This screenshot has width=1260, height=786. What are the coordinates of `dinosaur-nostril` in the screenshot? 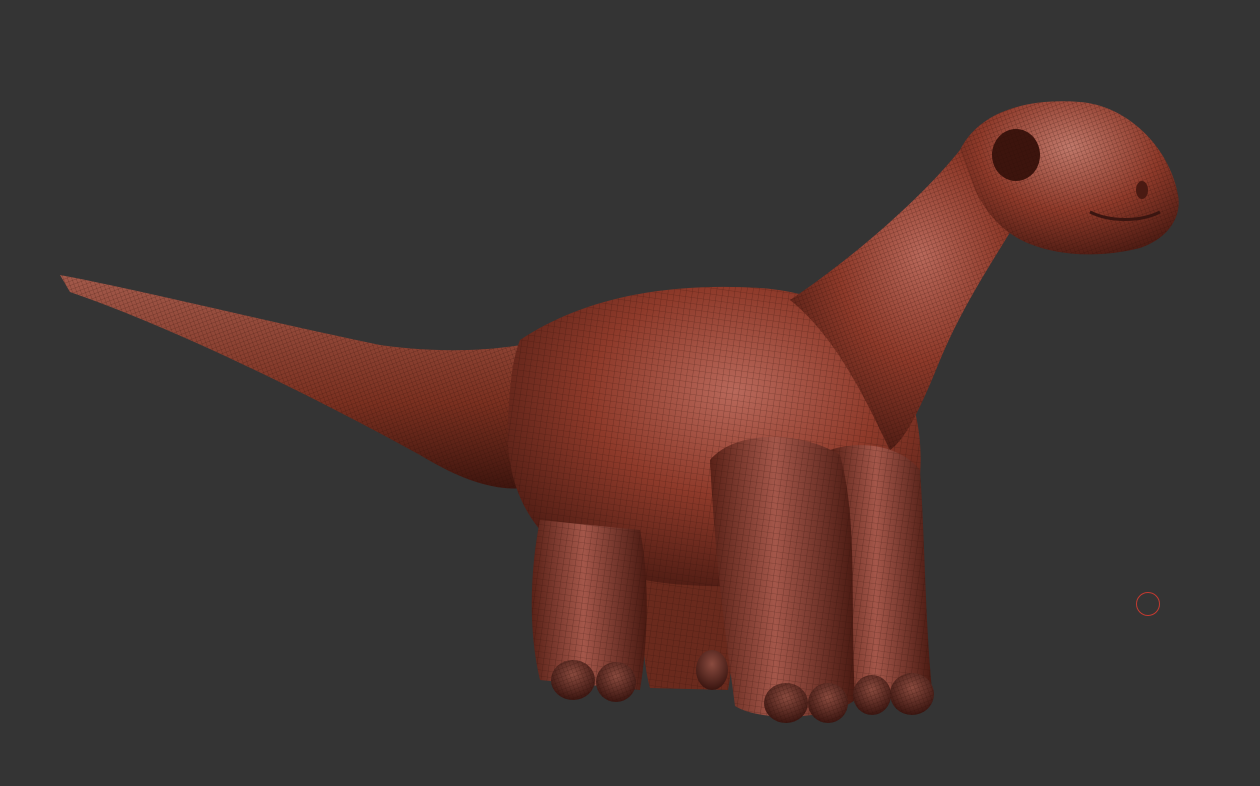 It's located at (1142, 190).